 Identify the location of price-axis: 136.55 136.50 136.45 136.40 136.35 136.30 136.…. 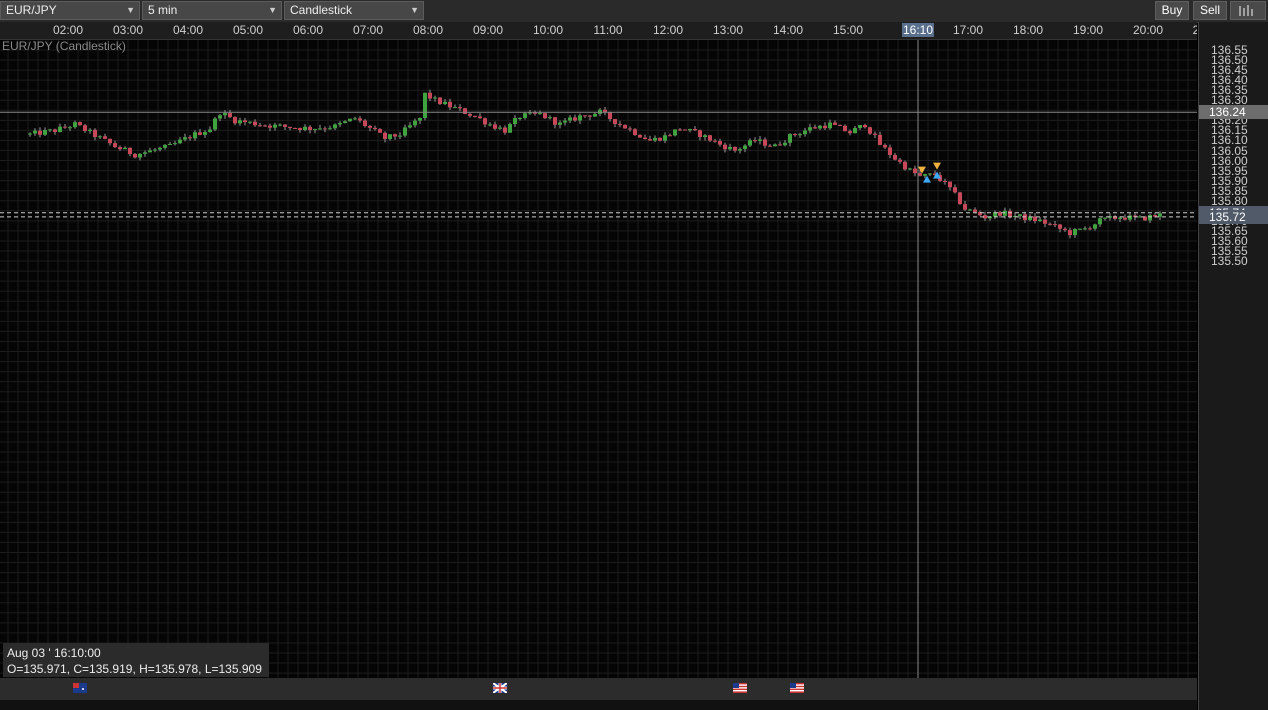
(1233, 366).